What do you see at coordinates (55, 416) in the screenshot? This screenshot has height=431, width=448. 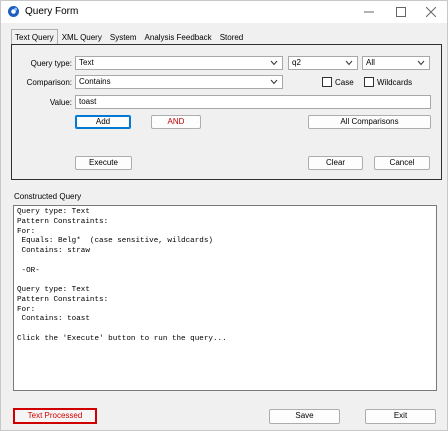 I see `status-badge: Text Processed` at bounding box center [55, 416].